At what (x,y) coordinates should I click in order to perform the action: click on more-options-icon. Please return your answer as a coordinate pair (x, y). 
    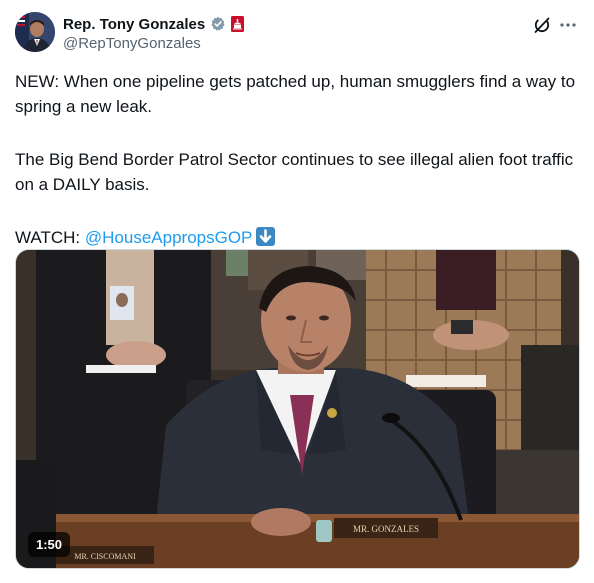
    Looking at the image, I should click on (568, 25).